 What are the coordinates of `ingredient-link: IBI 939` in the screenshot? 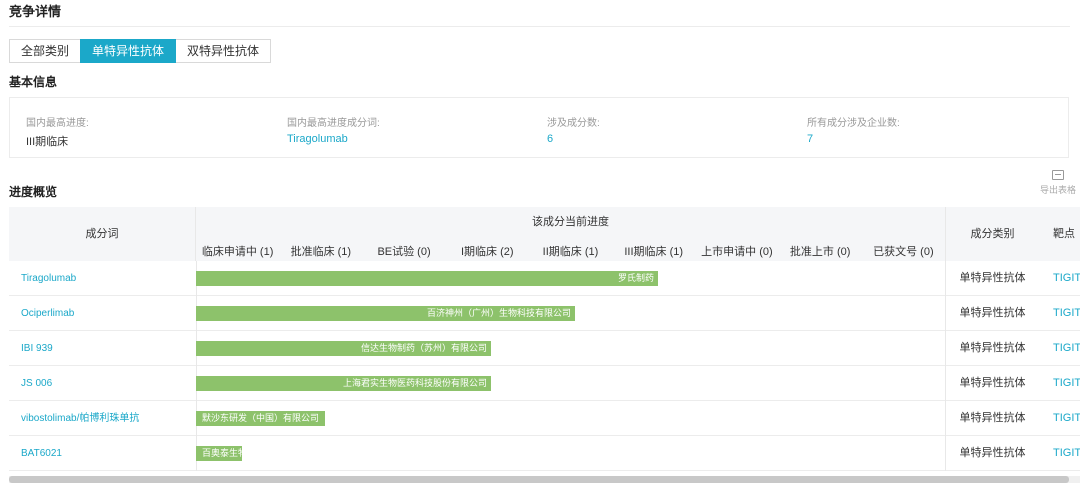 It's located at (37, 348).